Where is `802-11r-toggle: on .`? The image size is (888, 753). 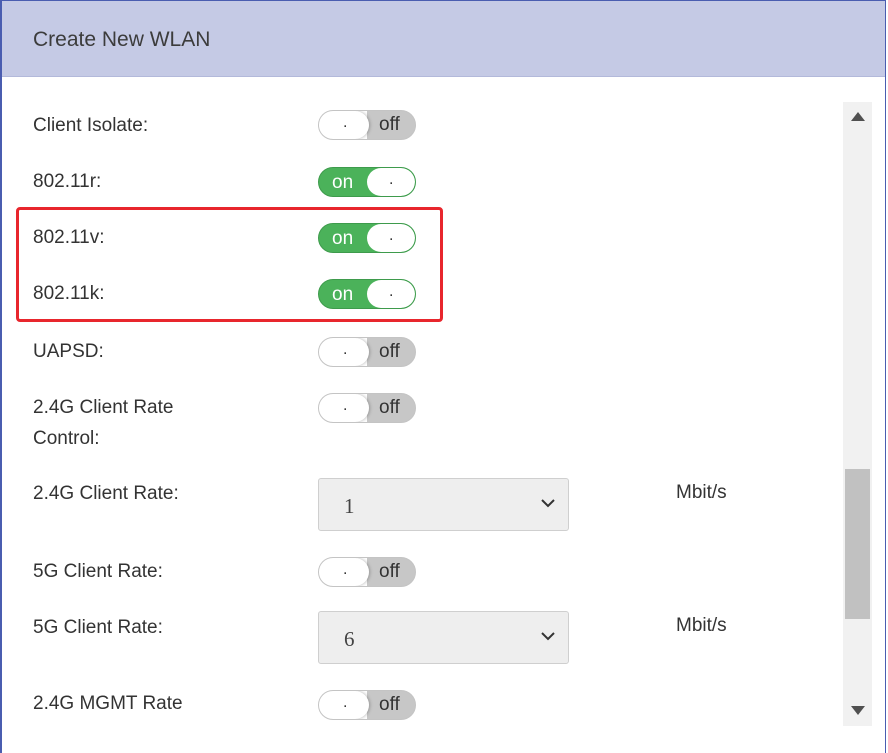
802-11r-toggle: on . is located at coordinates (367, 182).